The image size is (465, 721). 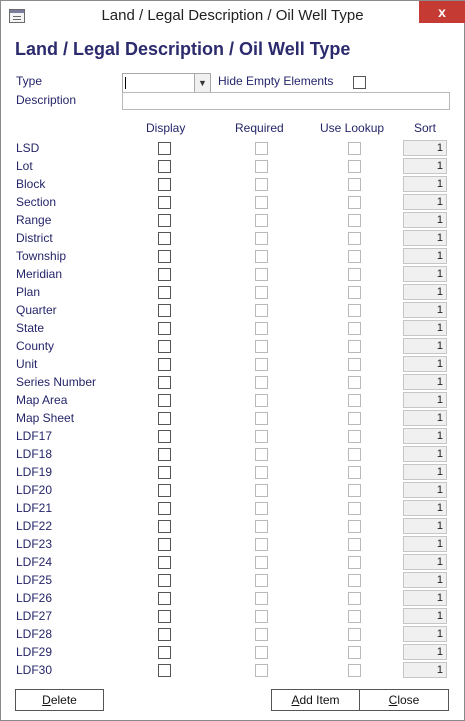 I want to click on row-label: LDF20, so click(x=34, y=490).